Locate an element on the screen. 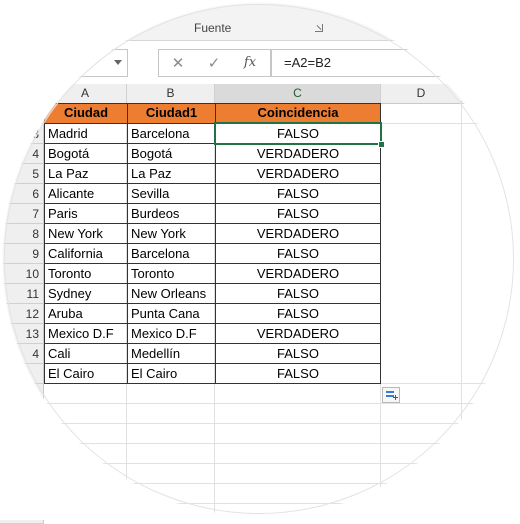  cell-city: Cali is located at coordinates (86, 353).